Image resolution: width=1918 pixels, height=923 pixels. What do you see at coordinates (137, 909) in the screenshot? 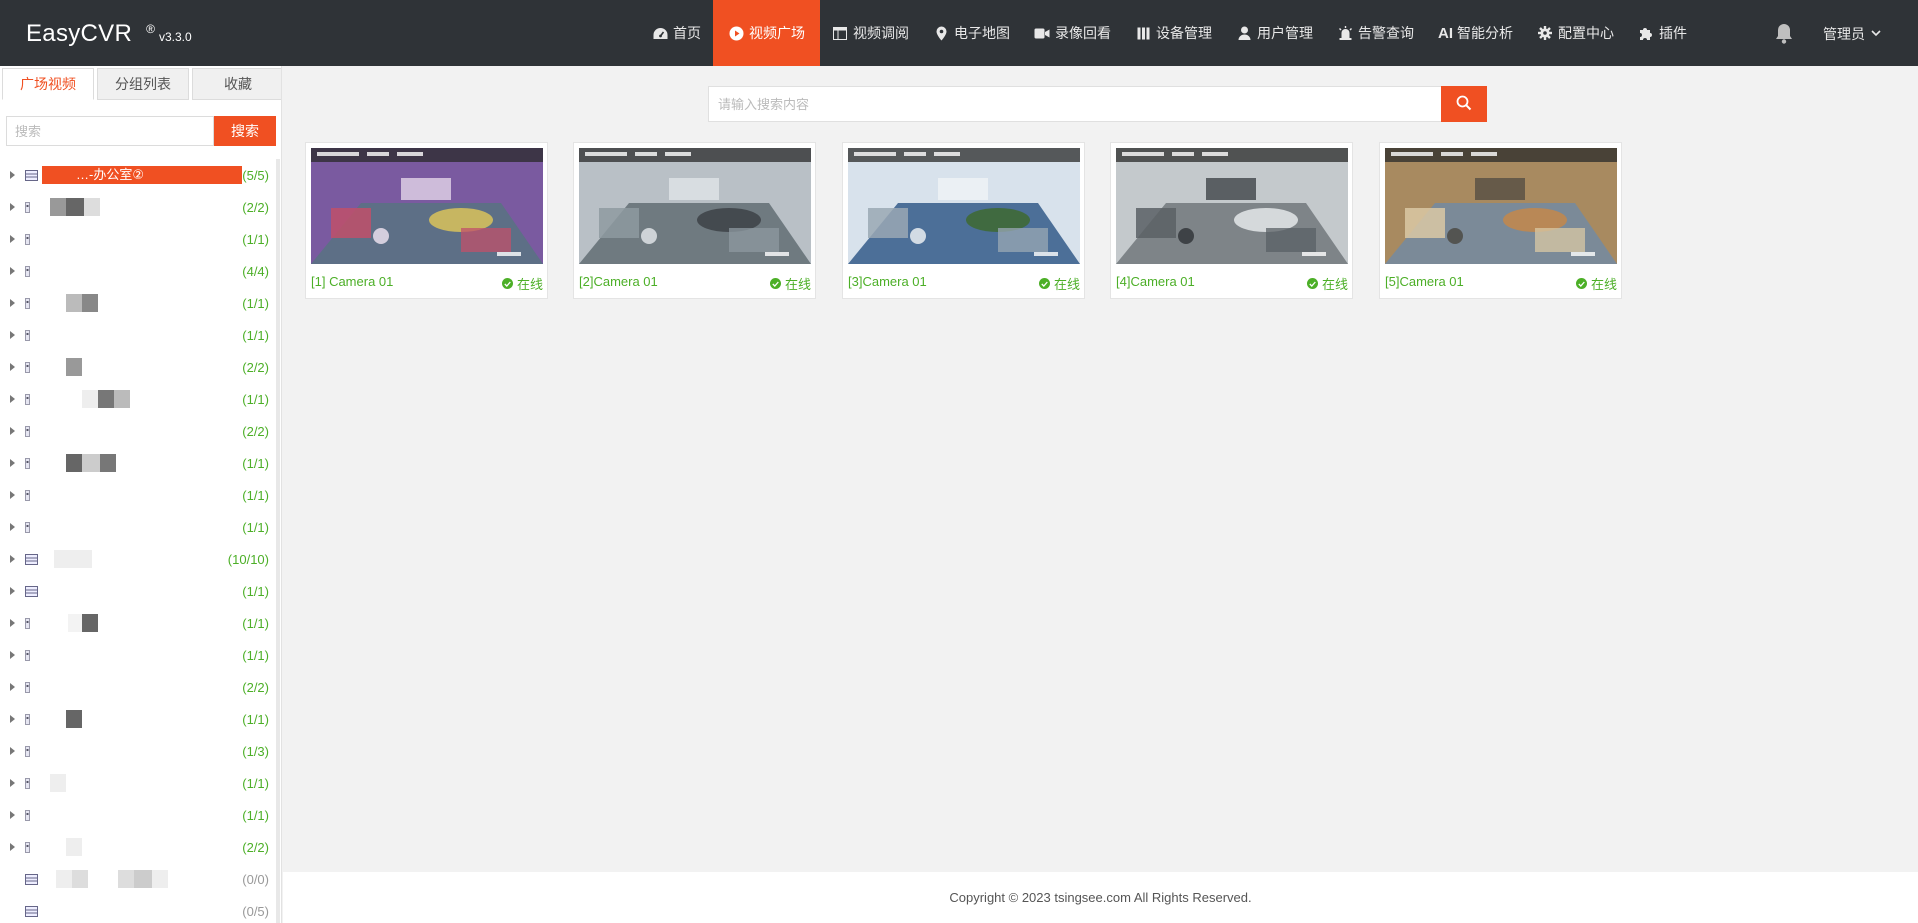
I see `tree-node: (0/5)` at bounding box center [137, 909].